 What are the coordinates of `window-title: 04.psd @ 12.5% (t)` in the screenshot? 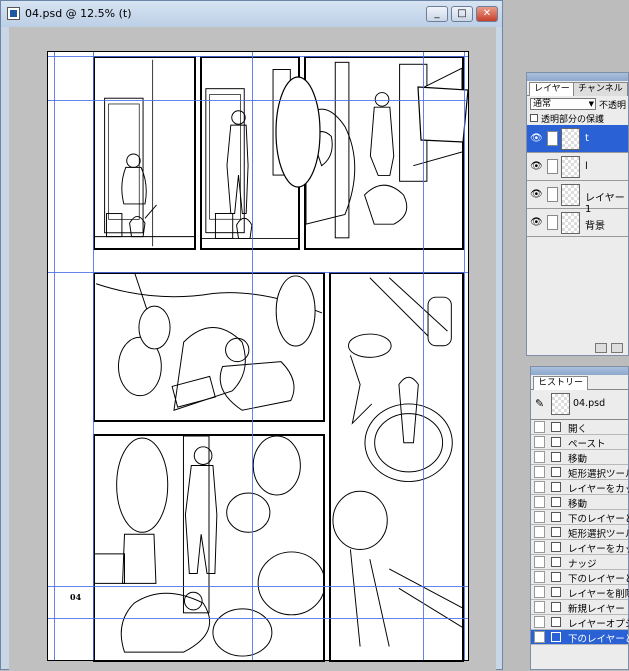 It's located at (78, 13).